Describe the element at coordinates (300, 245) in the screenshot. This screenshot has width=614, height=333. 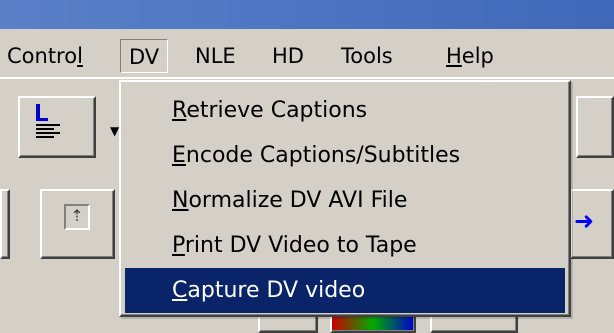
I see `menu-item-label: rint DV Video to Tape` at that location.